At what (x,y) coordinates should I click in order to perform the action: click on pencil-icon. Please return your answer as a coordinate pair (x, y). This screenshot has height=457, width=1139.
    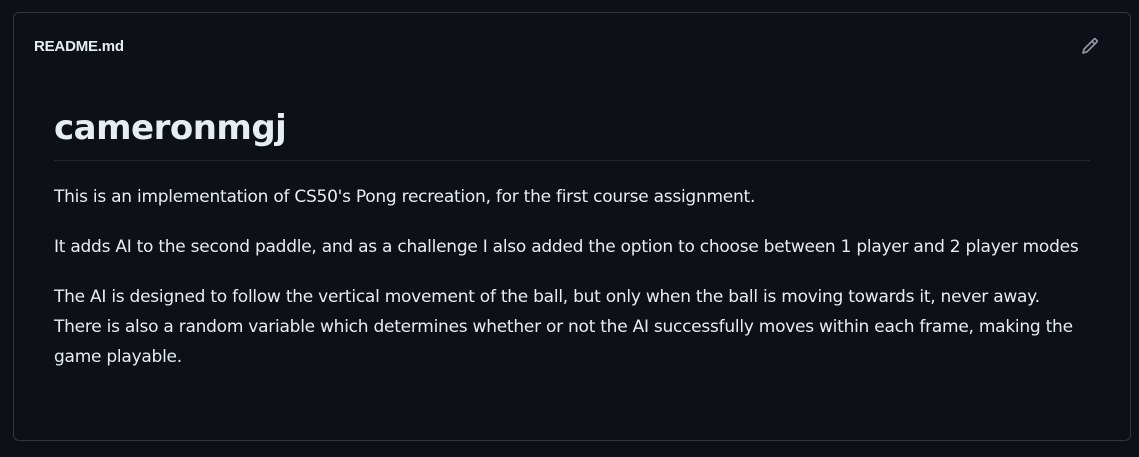
    Looking at the image, I should click on (1090, 46).